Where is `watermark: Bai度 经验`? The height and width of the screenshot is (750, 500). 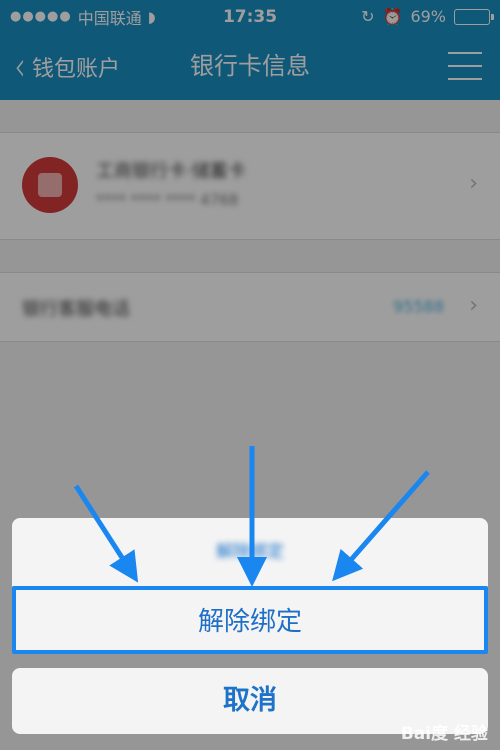 watermark: Bai度 经验 is located at coordinates (444, 734).